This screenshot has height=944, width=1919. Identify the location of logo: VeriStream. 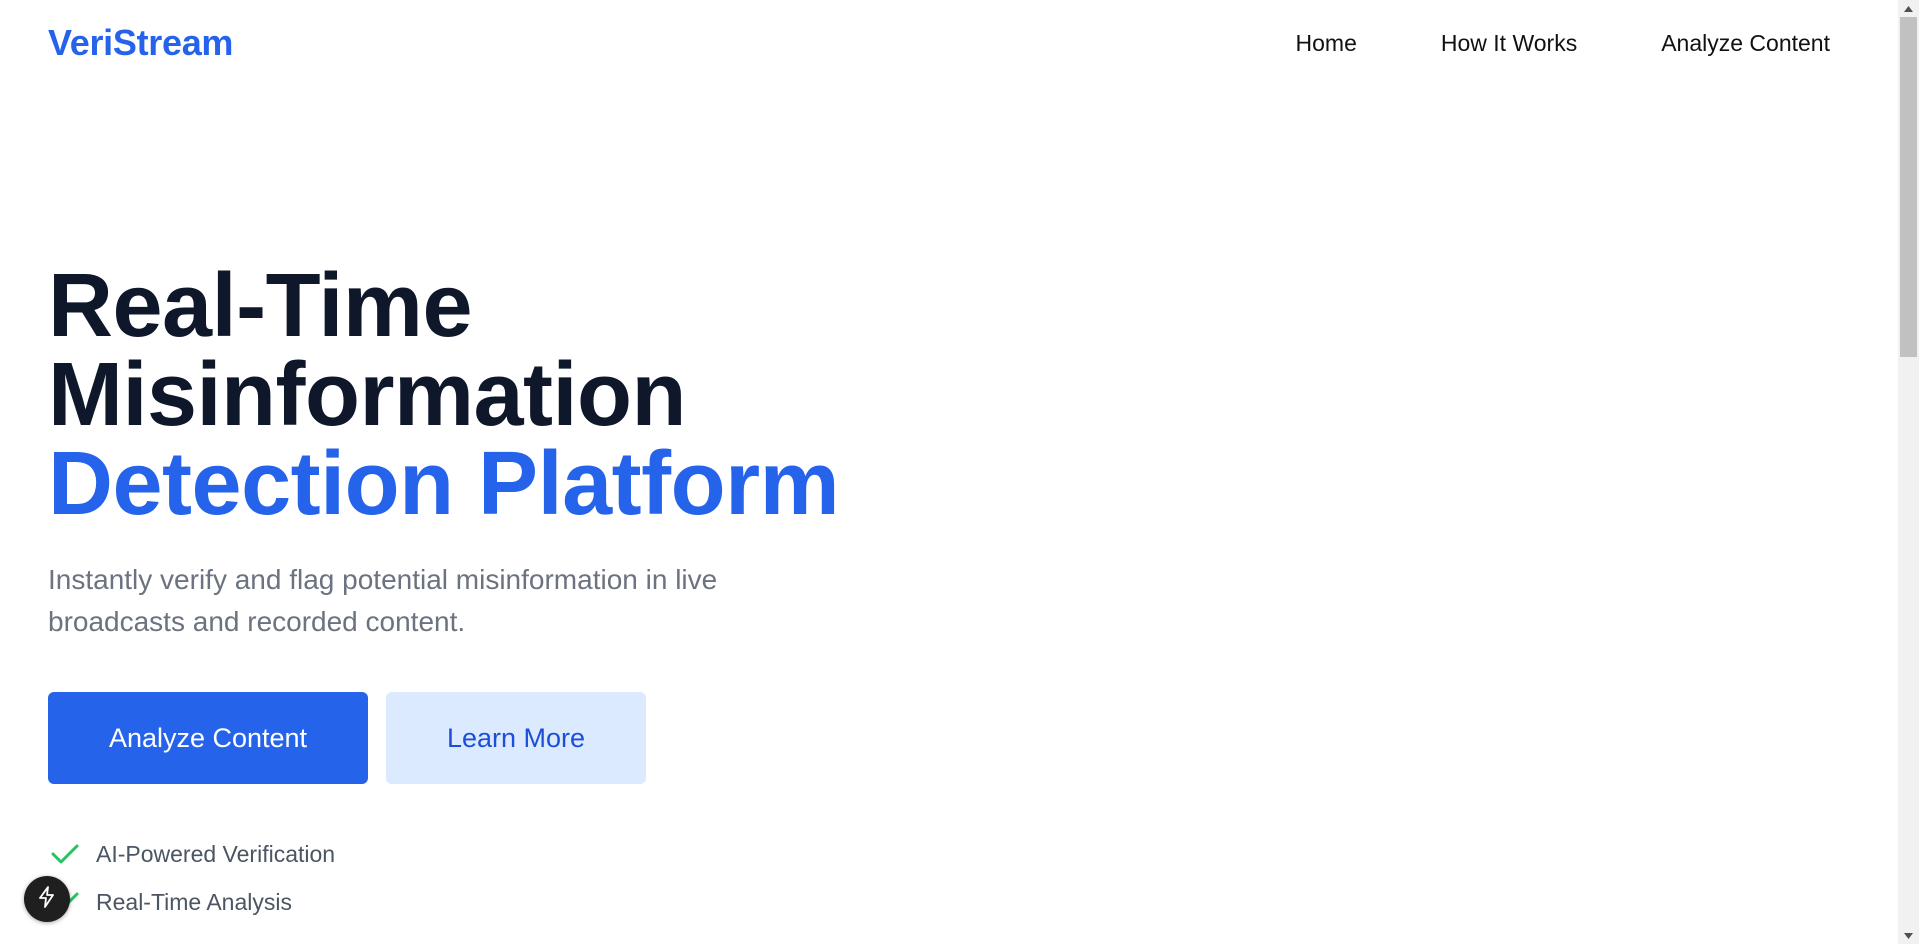
(140, 43).